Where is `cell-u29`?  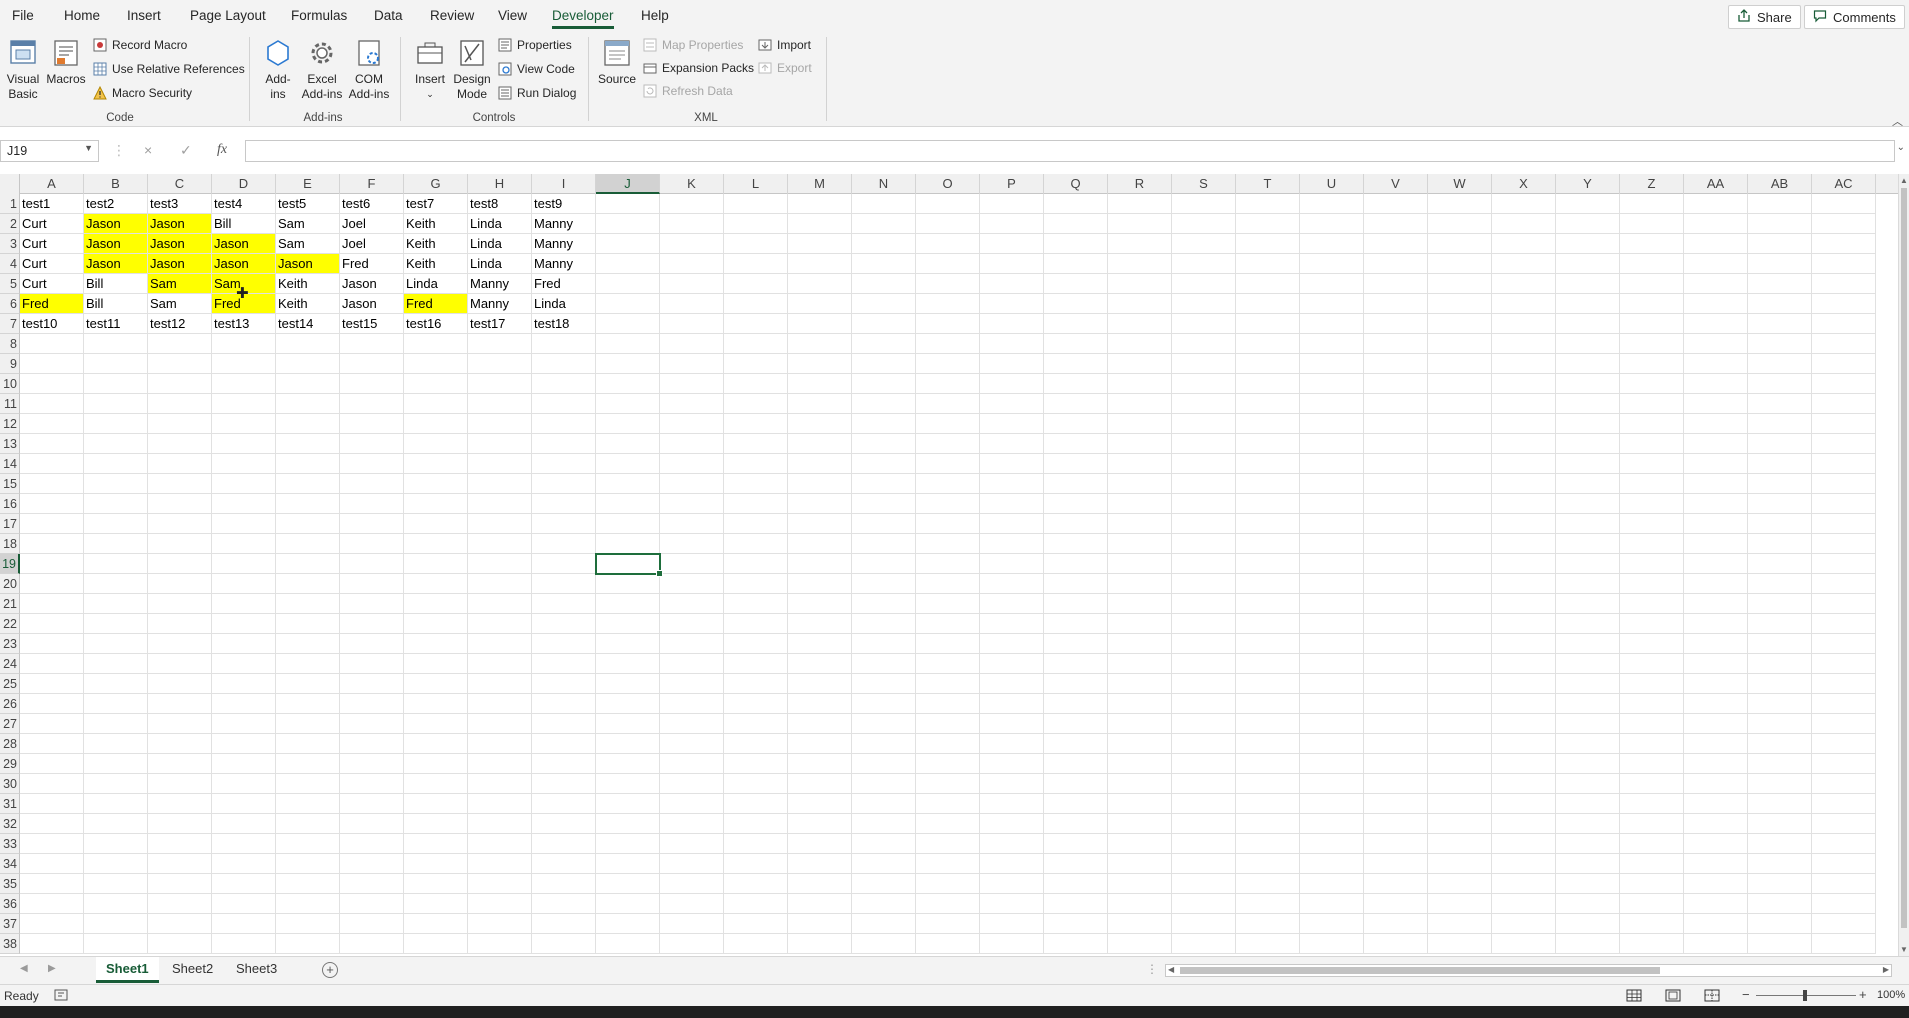 cell-u29 is located at coordinates (1332, 764).